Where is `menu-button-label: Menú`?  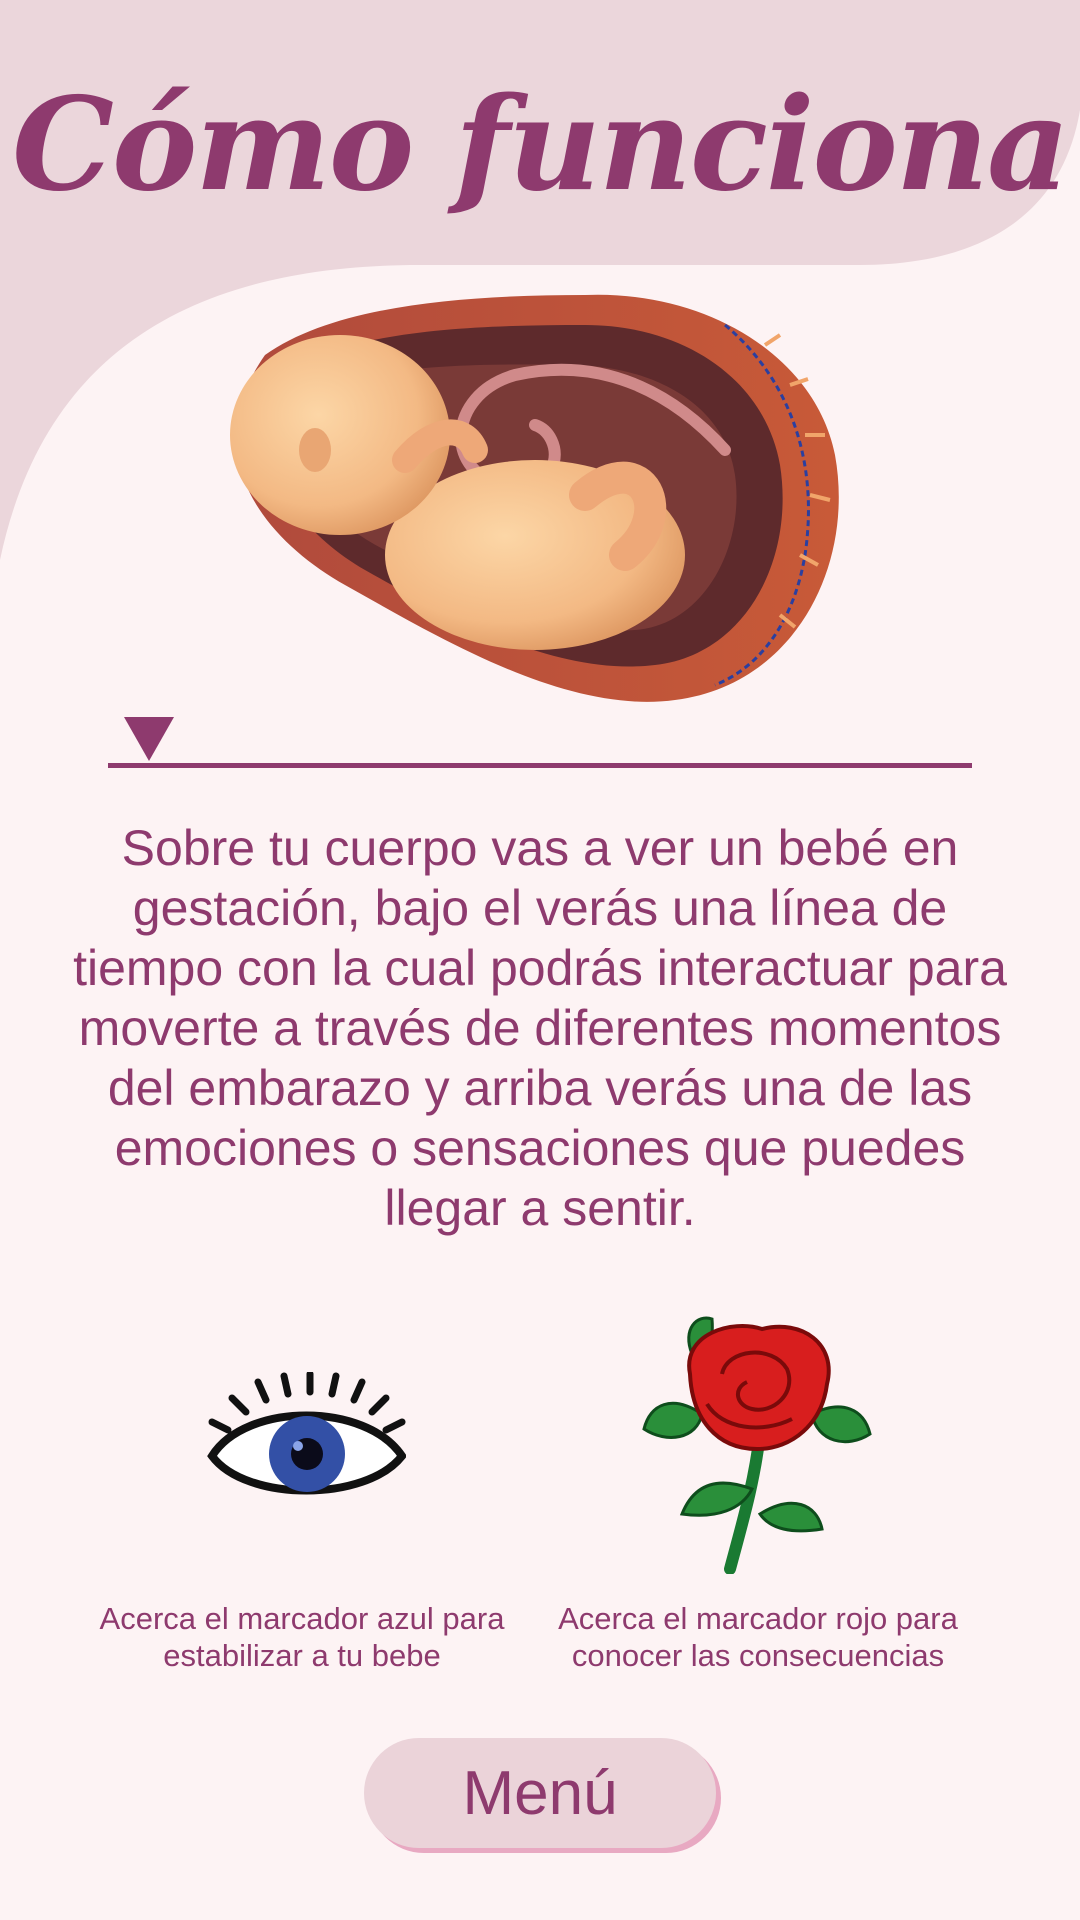
menu-button-label: Menú is located at coordinates (540, 1793).